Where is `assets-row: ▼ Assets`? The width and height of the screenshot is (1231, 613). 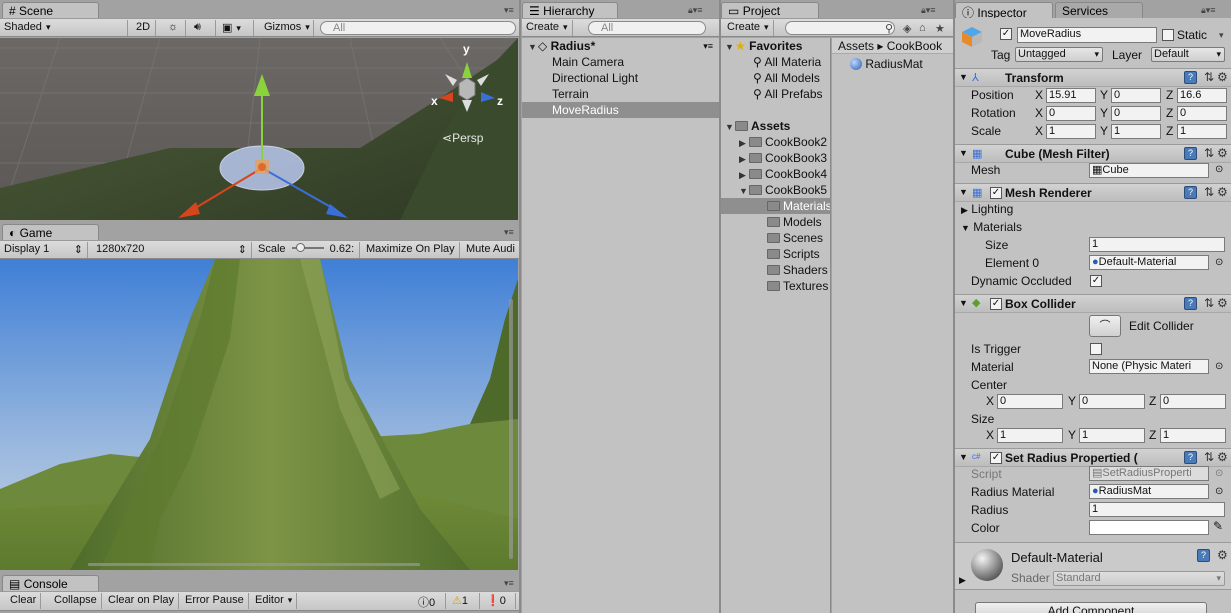
assets-row: ▼ Assets is located at coordinates (775, 126).